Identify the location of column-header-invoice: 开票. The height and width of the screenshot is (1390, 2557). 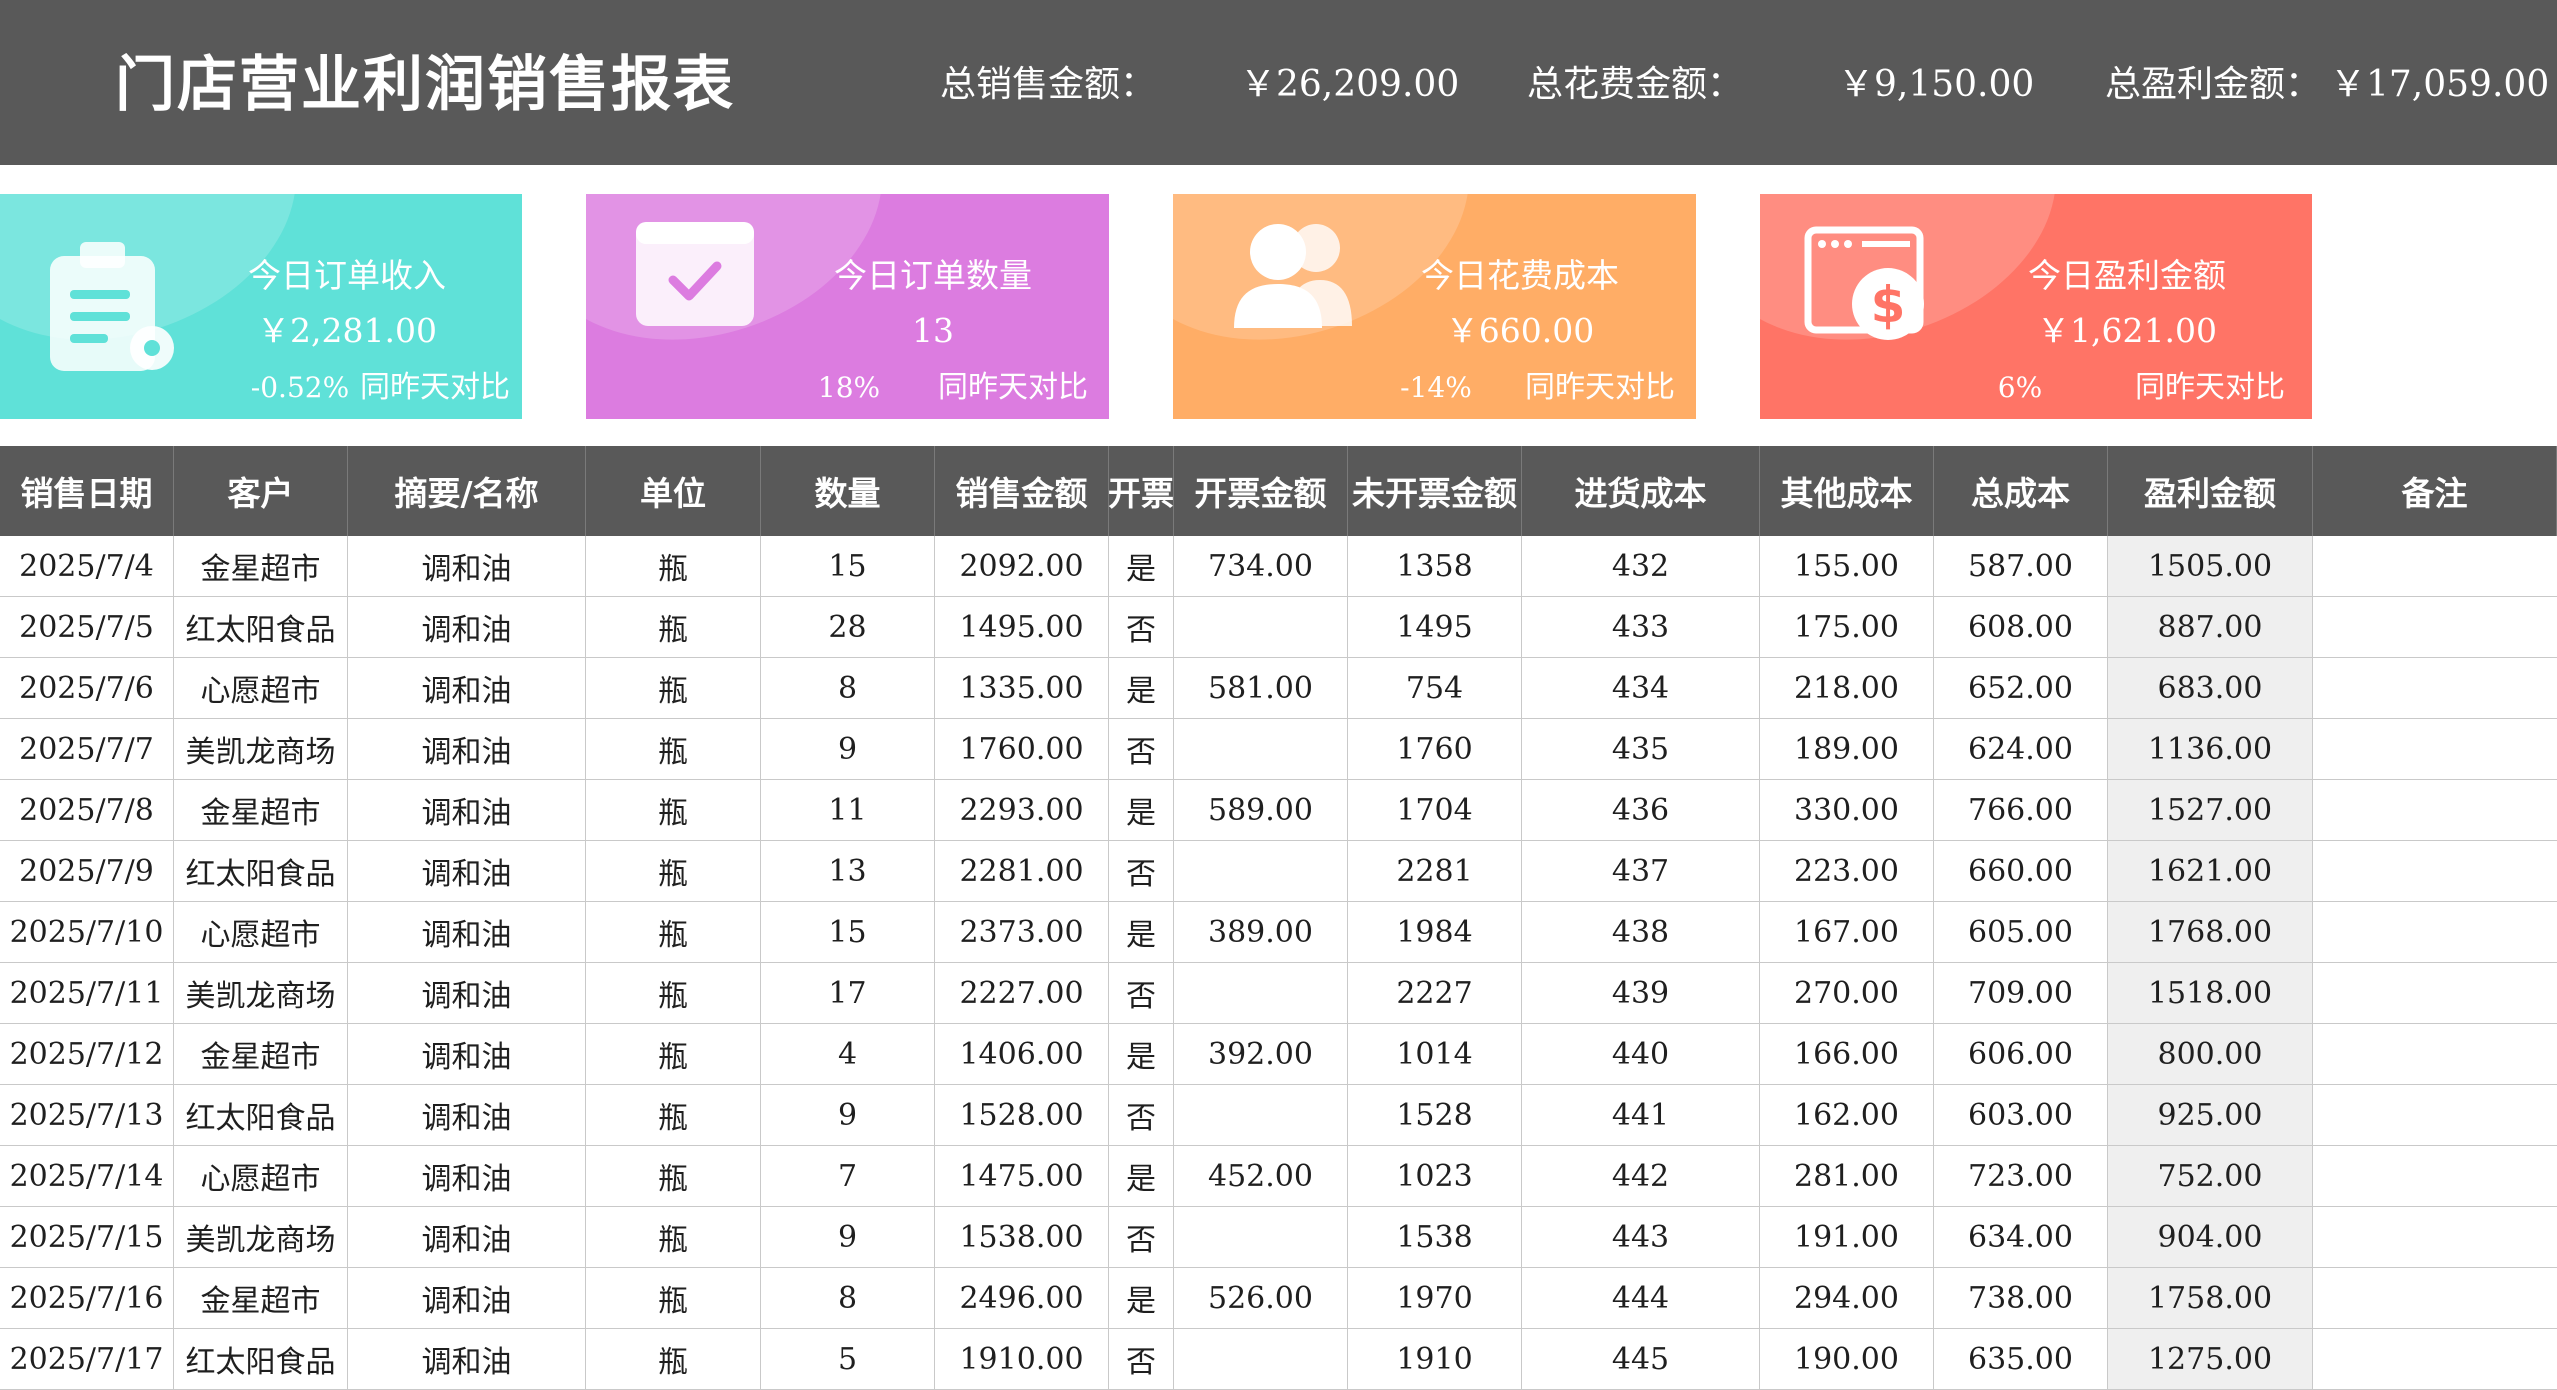
(1141, 491).